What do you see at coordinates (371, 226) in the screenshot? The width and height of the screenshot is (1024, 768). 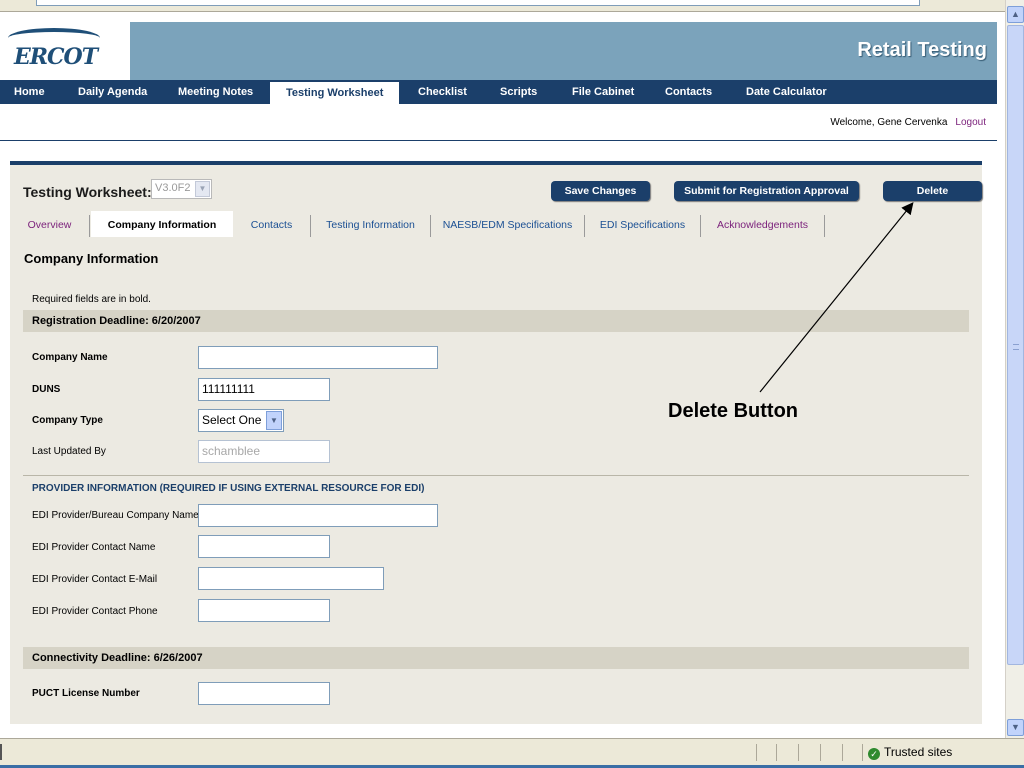 I see `tab-testing-information: Testing Information` at bounding box center [371, 226].